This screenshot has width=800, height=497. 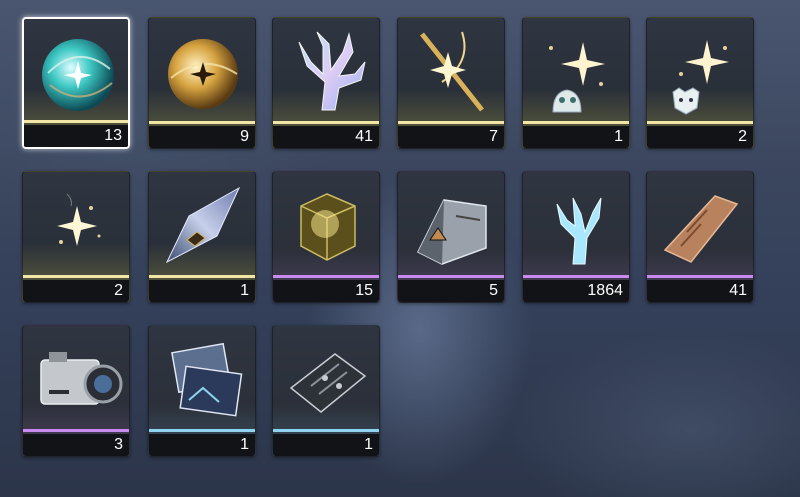 What do you see at coordinates (451, 137) in the screenshot?
I see `item-count: 7` at bounding box center [451, 137].